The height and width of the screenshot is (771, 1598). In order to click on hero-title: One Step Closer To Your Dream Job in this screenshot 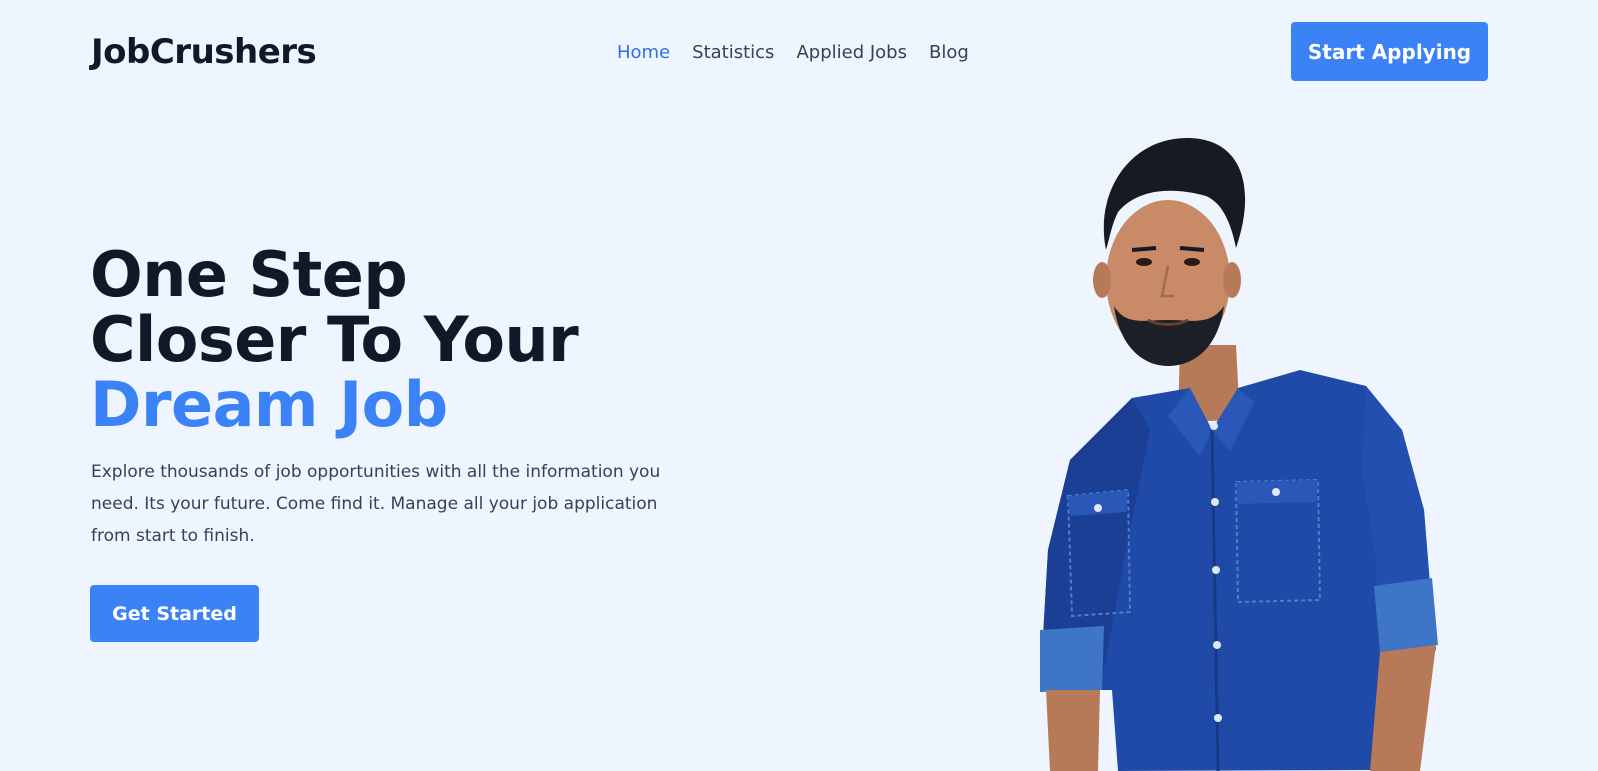, I will do `click(334, 339)`.